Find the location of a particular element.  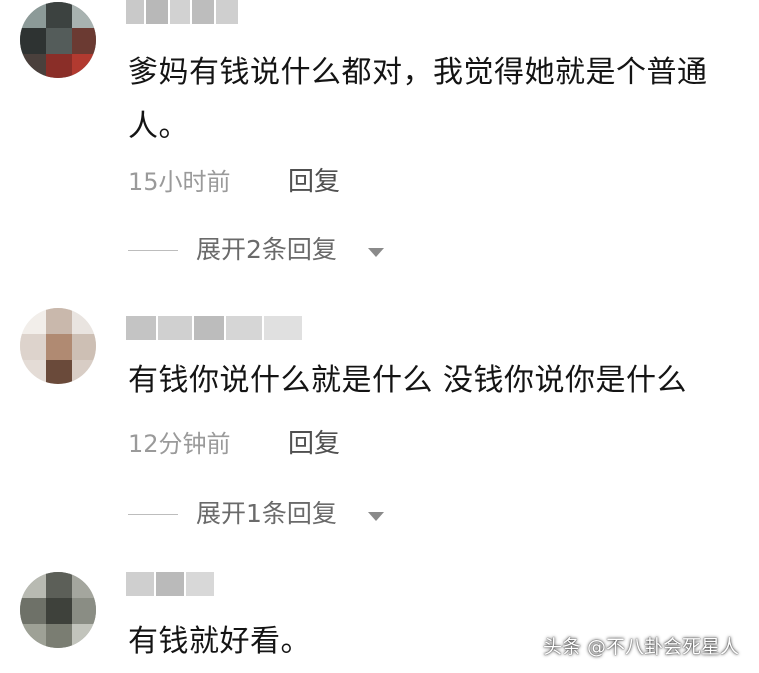

comment-meta: 15小时前 回复 is located at coordinates (234, 182).